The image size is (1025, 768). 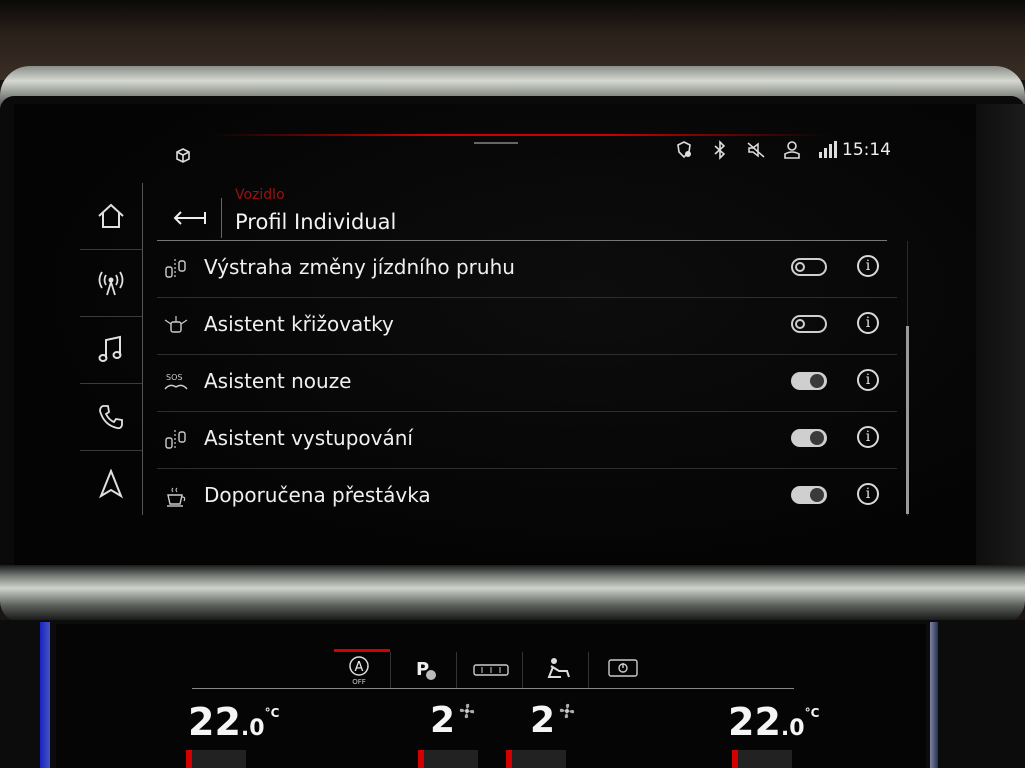 I want to click on mute-icon, so click(x=756, y=150).